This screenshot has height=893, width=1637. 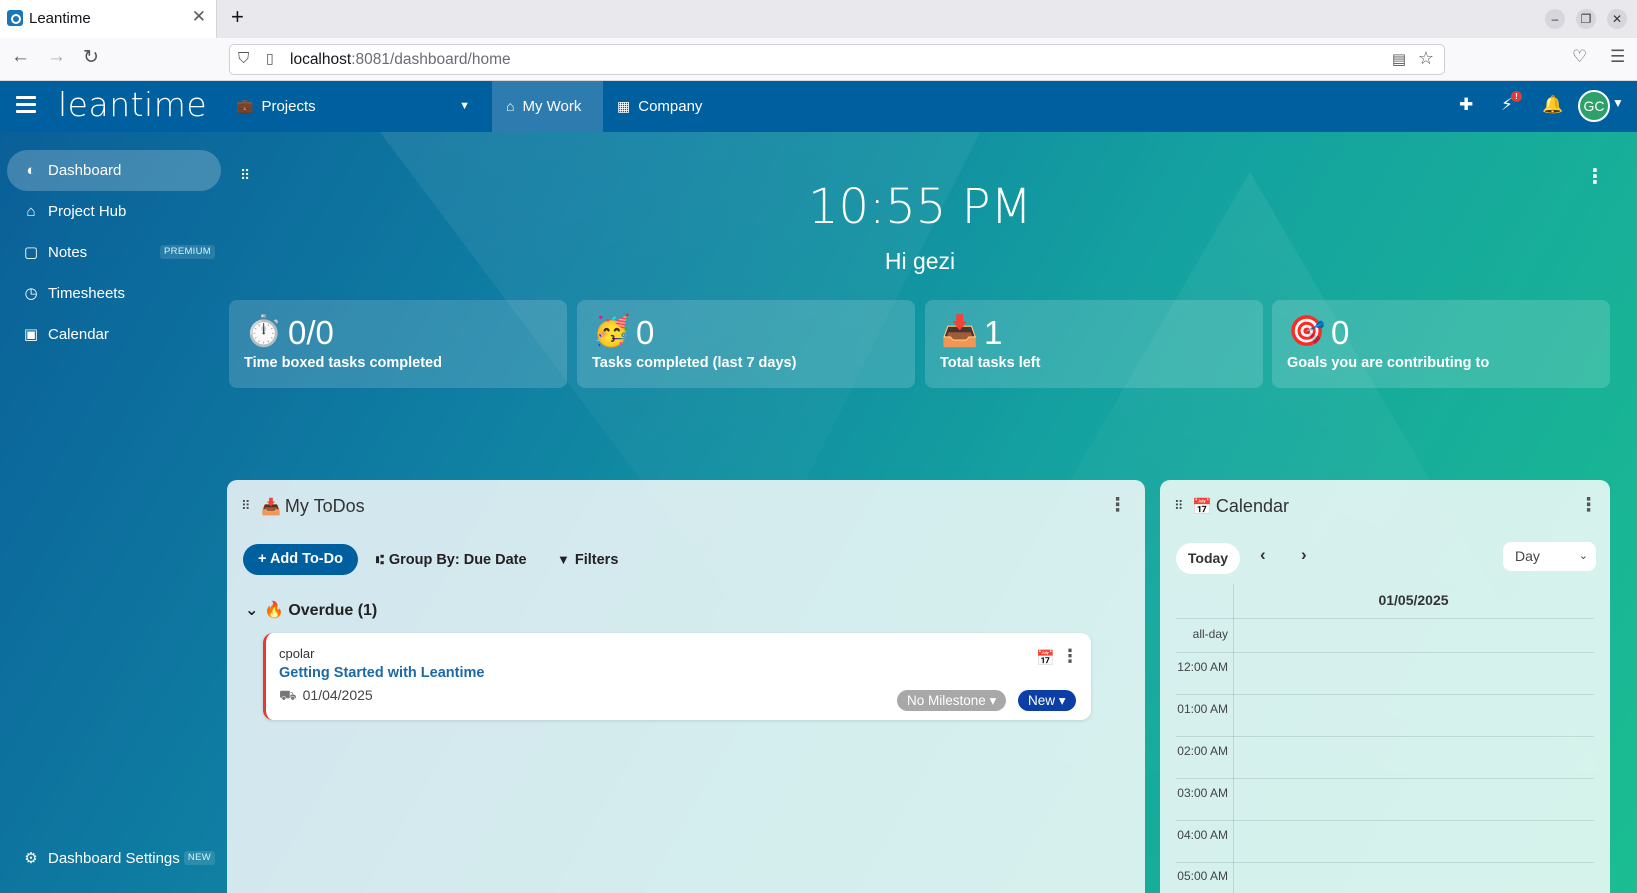 What do you see at coordinates (87, 211) in the screenshot?
I see `sidebar-item-label: Project Hub` at bounding box center [87, 211].